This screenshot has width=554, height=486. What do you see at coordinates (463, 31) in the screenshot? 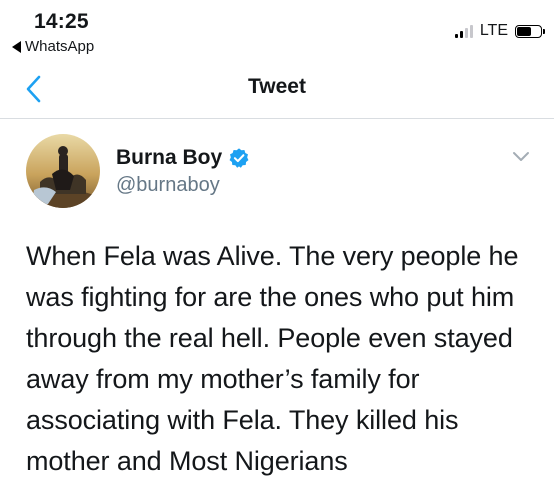
I see `signal-icon` at bounding box center [463, 31].